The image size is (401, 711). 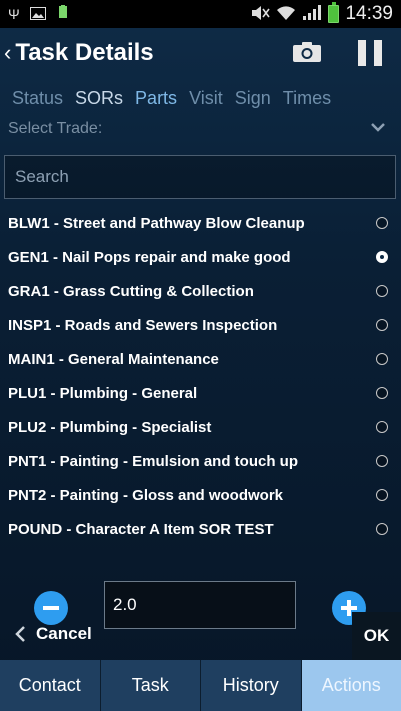 What do you see at coordinates (84, 52) in the screenshot?
I see `page-title: Task Details` at bounding box center [84, 52].